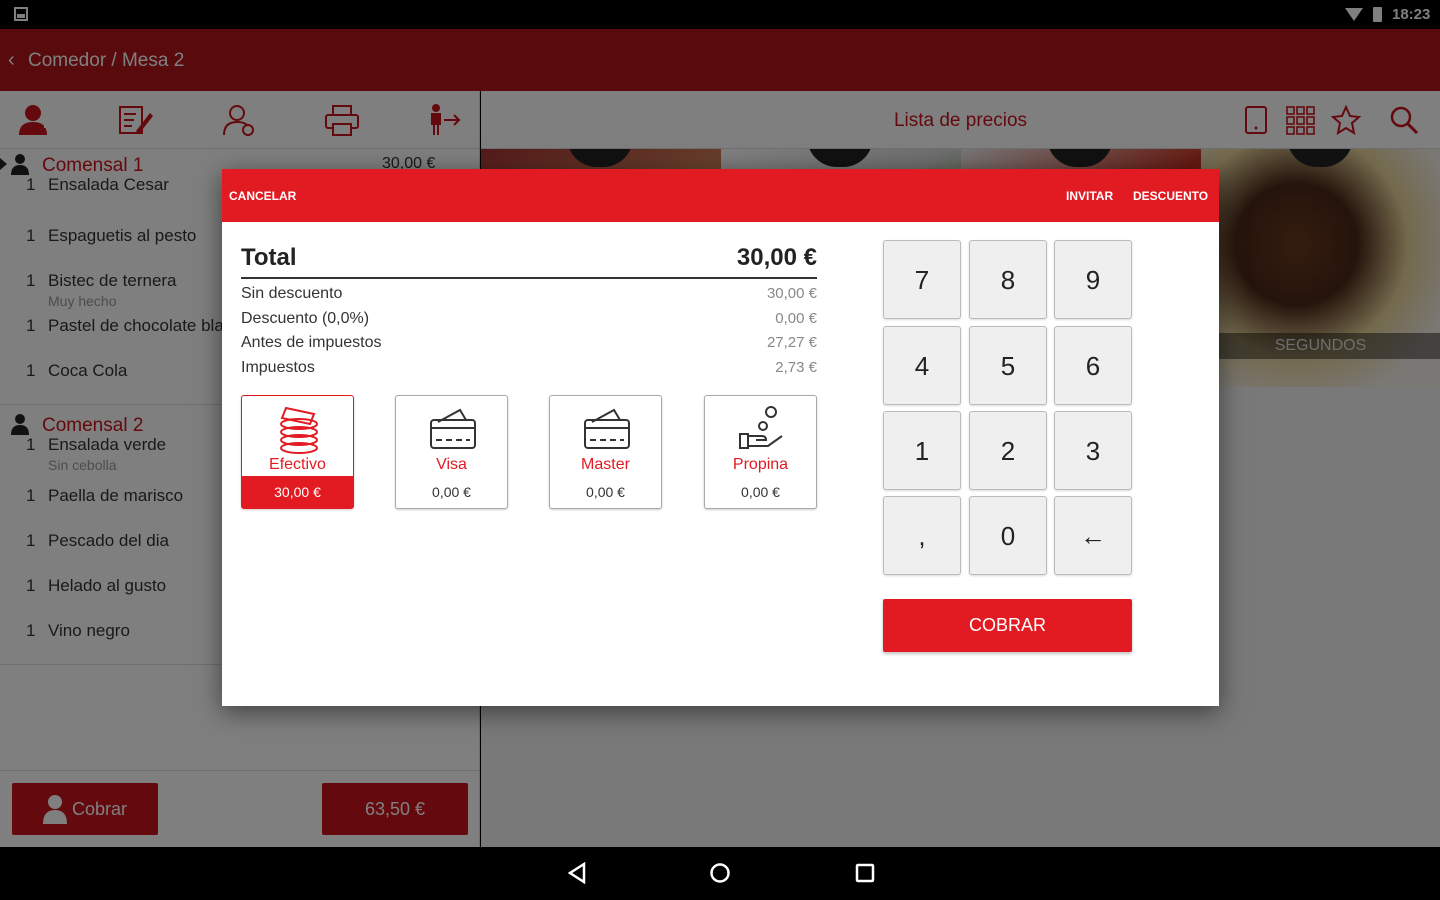 The width and height of the screenshot is (1440, 900). I want to click on backspace-key: ←, so click(1093, 535).